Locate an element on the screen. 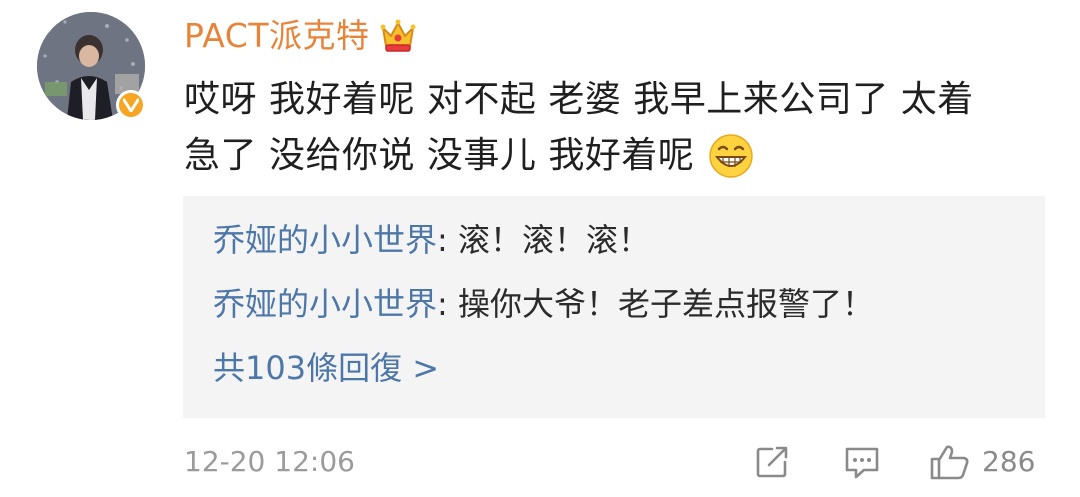  comment-line-1: 哎呀 我好着呢 对不起 老婆 我早上来公司了 太着 is located at coordinates (579, 99).